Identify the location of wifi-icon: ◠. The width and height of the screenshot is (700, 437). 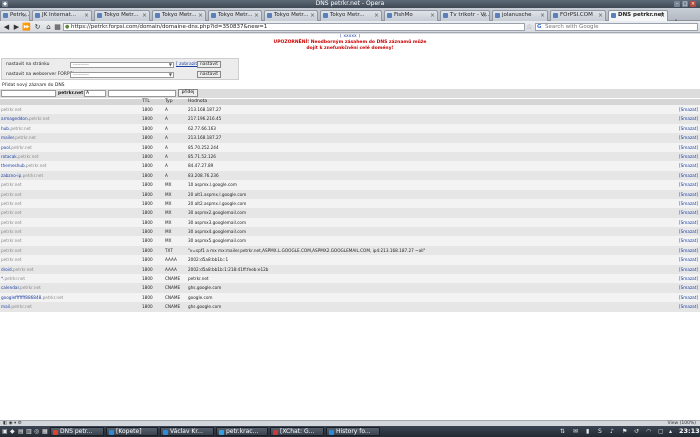
(648, 431).